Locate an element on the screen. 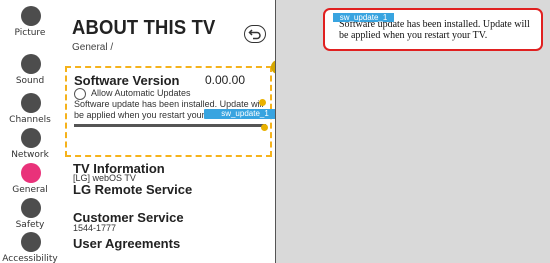 Image resolution: width=550 pixels, height=263 pixels. customer-service-phone: 1544-1777 is located at coordinates (95, 228).